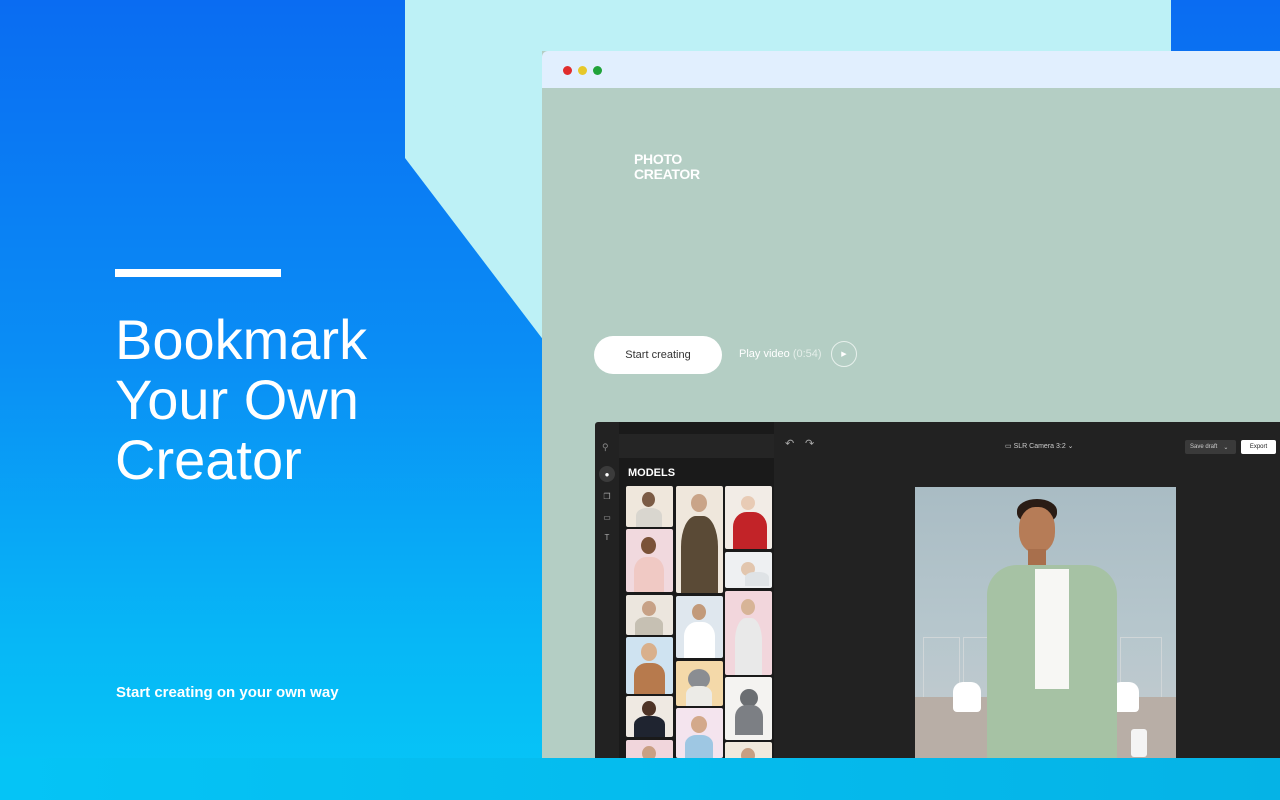 This screenshot has width=1280, height=800. Describe the element at coordinates (1037, 530) in the screenshot. I see `model-face` at that location.